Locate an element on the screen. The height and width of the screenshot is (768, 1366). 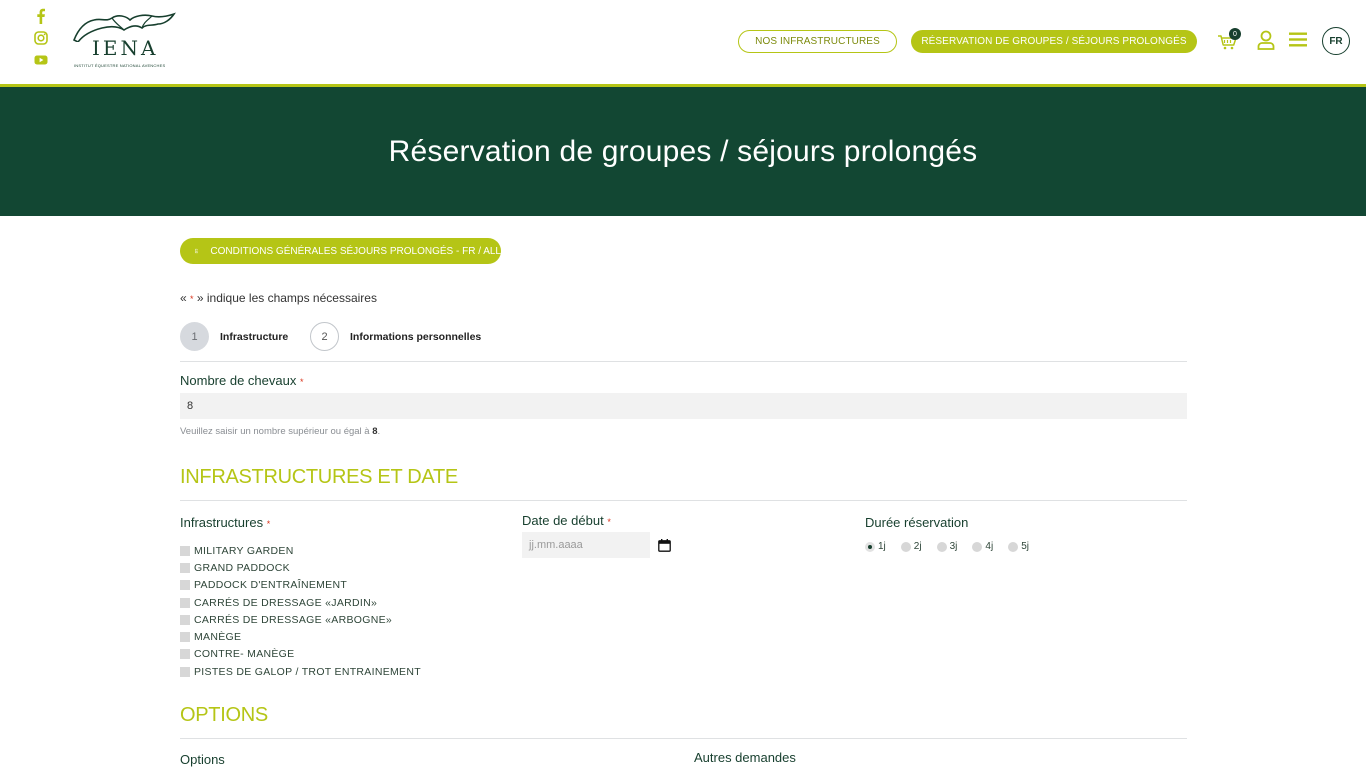
duration-radio-group: 1j 2j 3j 4j 5j is located at coordinates (954, 546).